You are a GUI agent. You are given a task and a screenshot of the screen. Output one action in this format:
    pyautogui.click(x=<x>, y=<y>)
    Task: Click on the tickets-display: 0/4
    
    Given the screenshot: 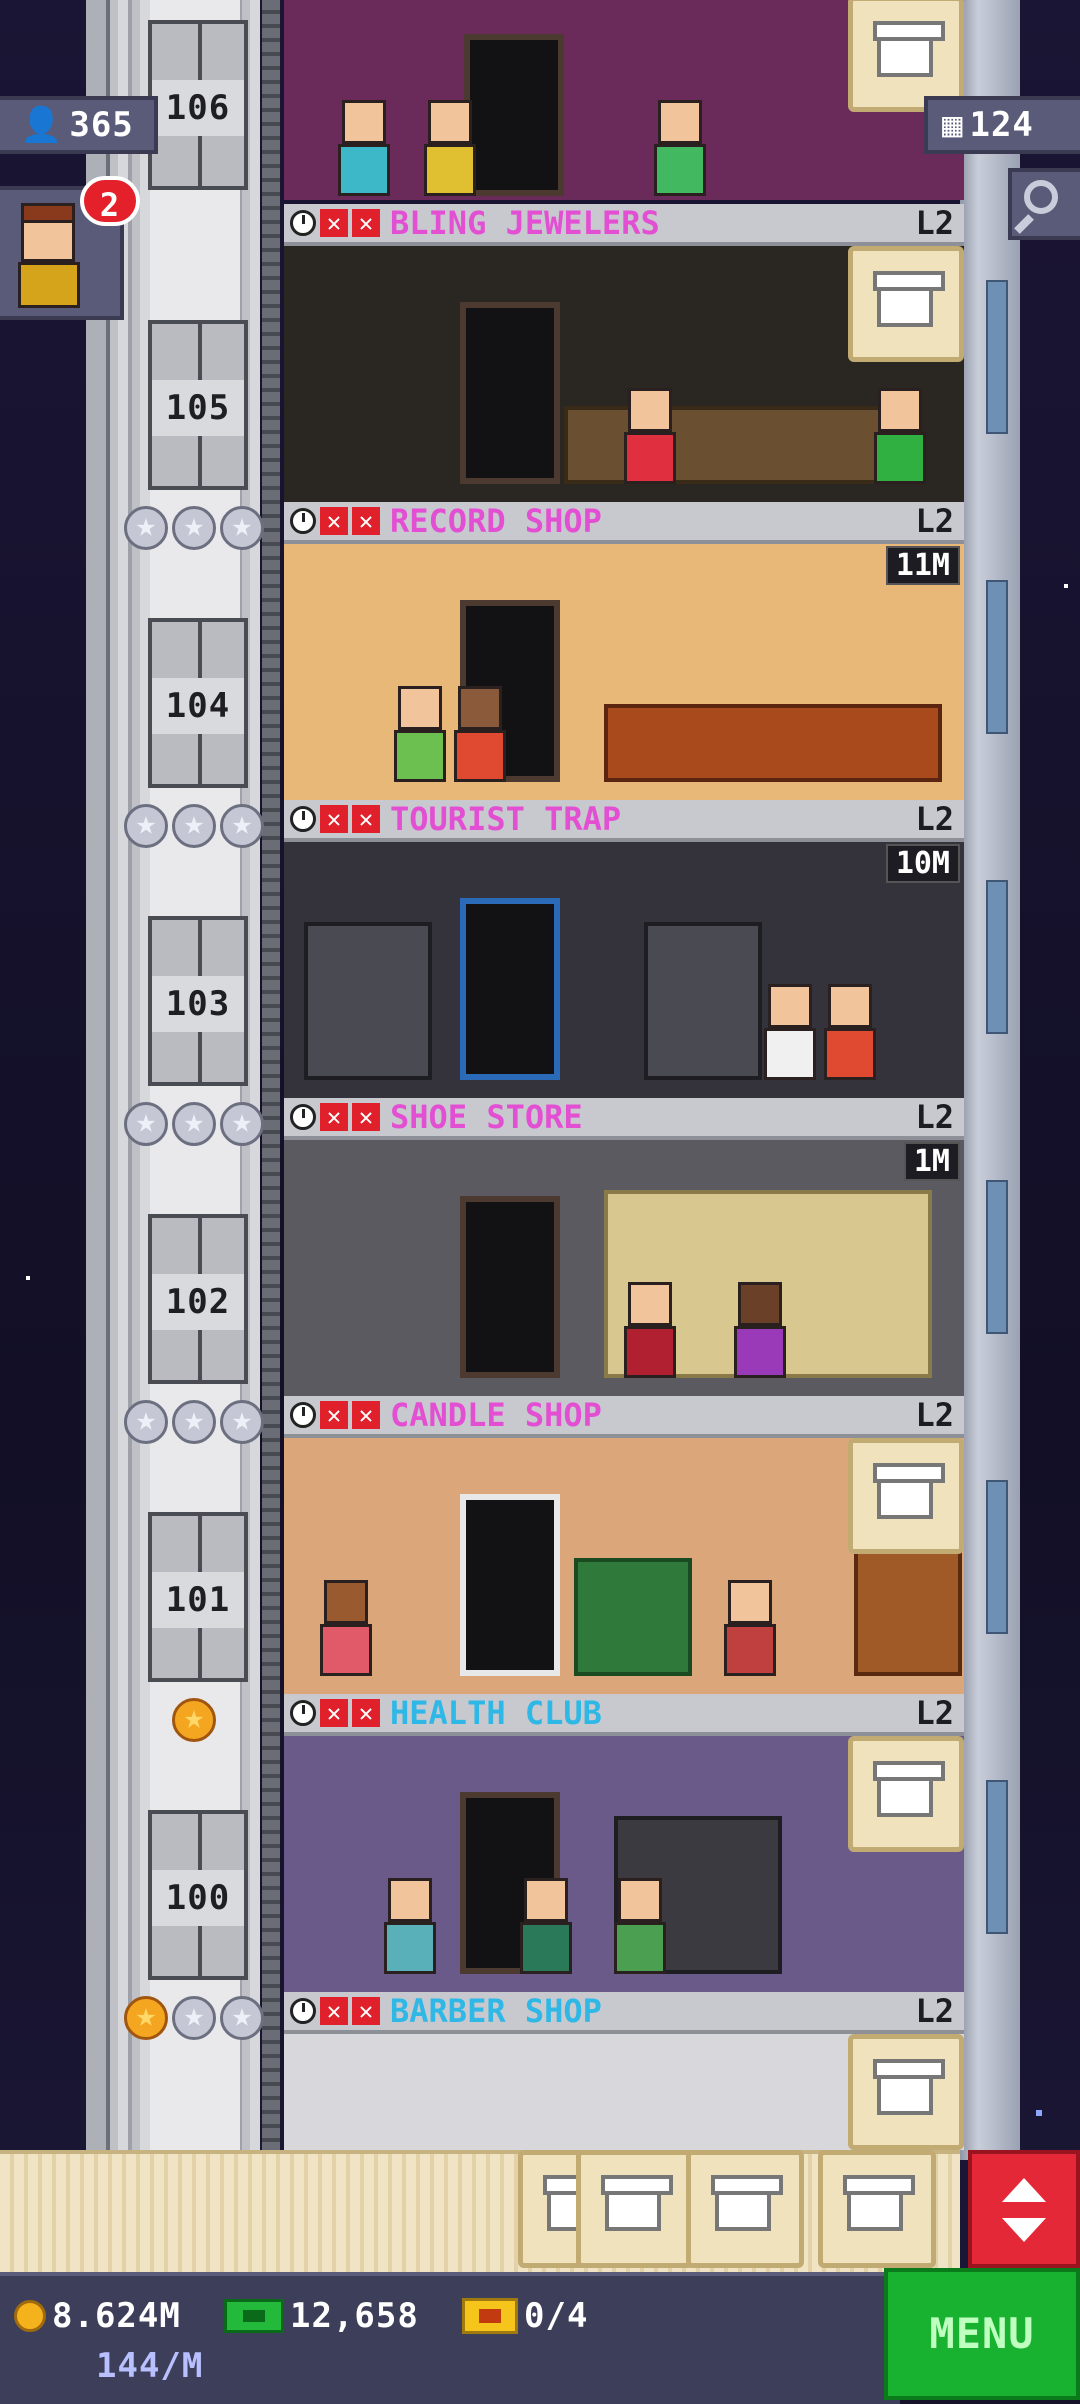 What is the action you would take?
    pyautogui.click(x=525, y=2316)
    